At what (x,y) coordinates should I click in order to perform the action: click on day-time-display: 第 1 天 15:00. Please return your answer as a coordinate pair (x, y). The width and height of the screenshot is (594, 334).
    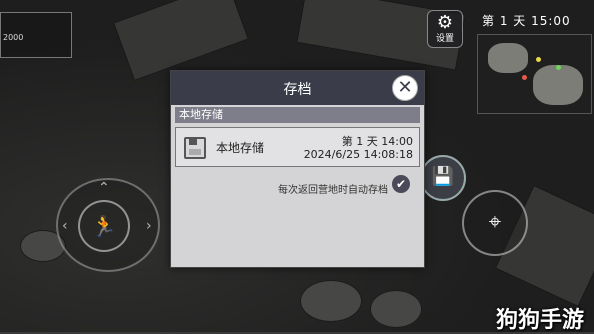
    Looking at the image, I should click on (526, 21).